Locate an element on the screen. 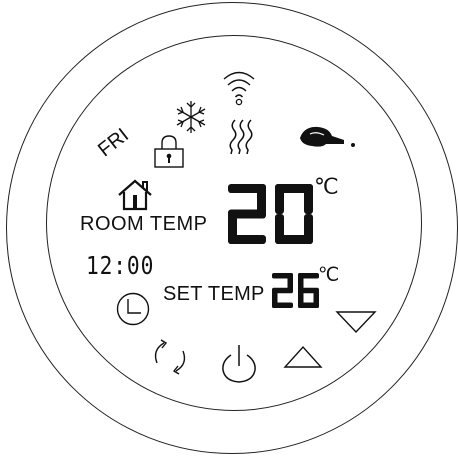  eco-icon is located at coordinates (327, 136).